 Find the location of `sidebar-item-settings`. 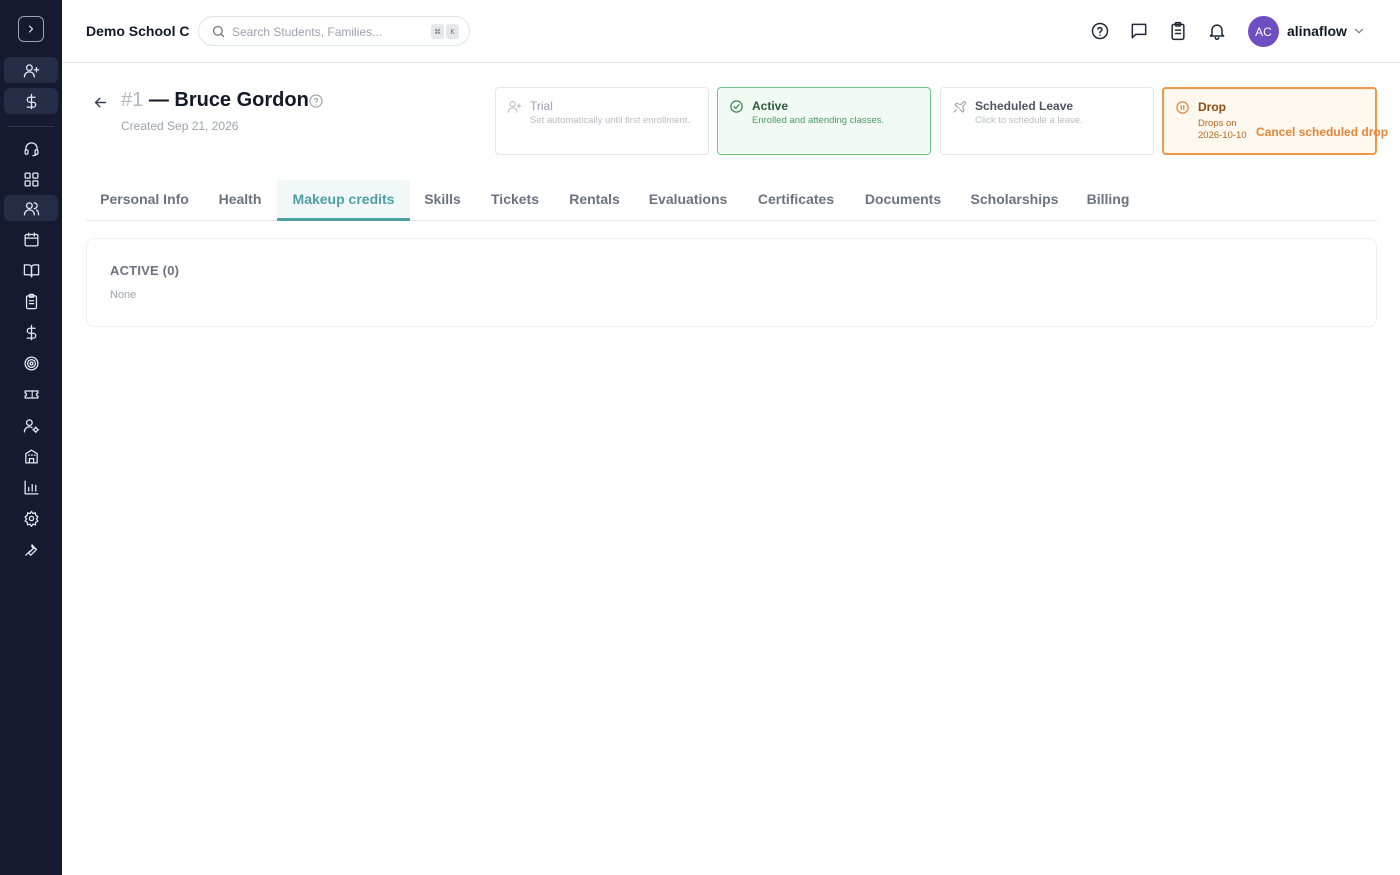

sidebar-item-settings is located at coordinates (31, 518).